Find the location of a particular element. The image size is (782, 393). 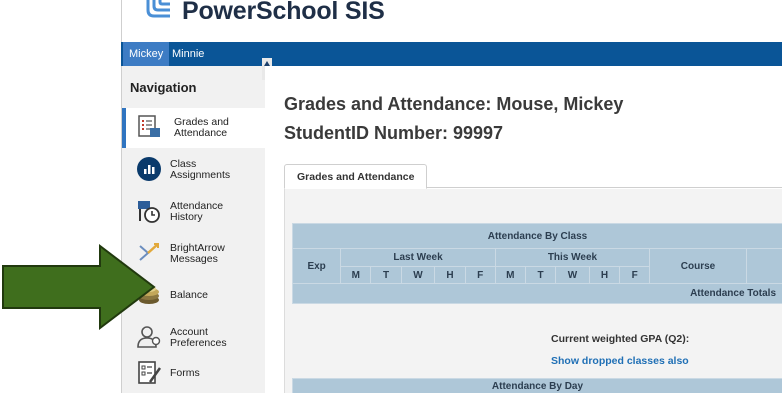

sidebar-item-grades-attendance: Grades and Attendance is located at coordinates (194, 128).